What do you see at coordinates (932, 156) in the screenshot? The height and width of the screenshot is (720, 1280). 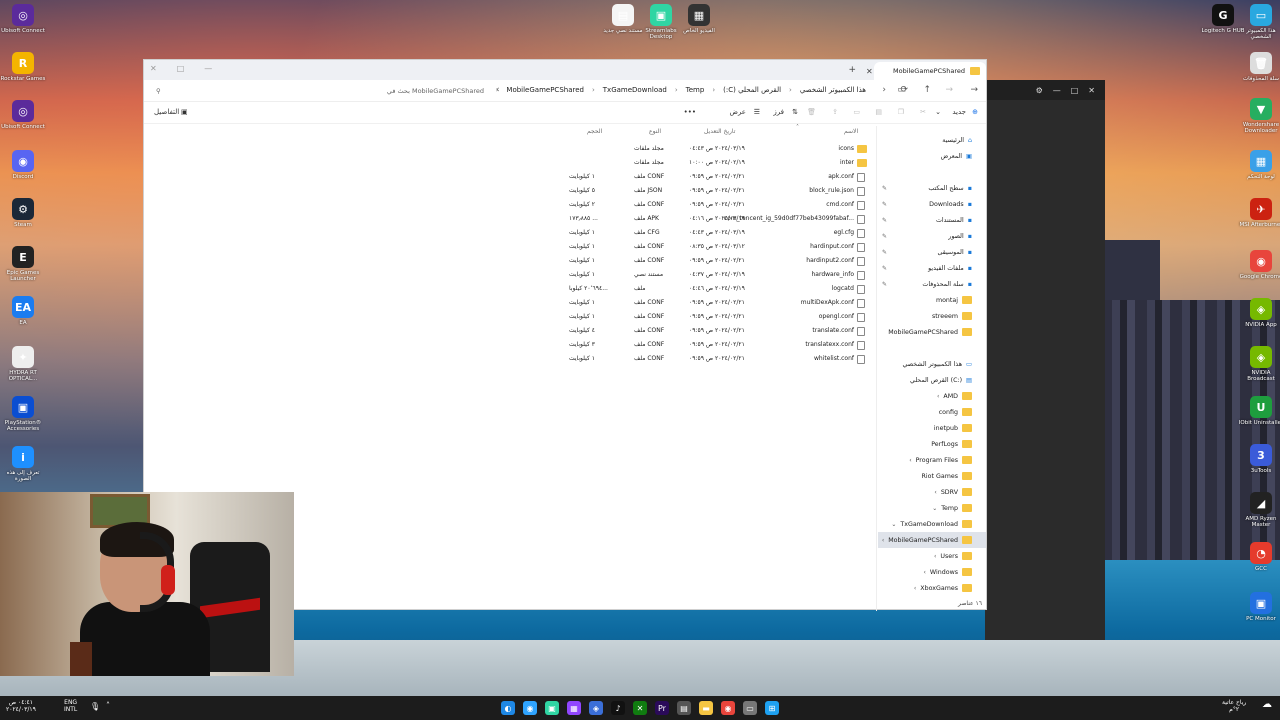 I see `sidebar-item: المعرض ▣` at bounding box center [932, 156].